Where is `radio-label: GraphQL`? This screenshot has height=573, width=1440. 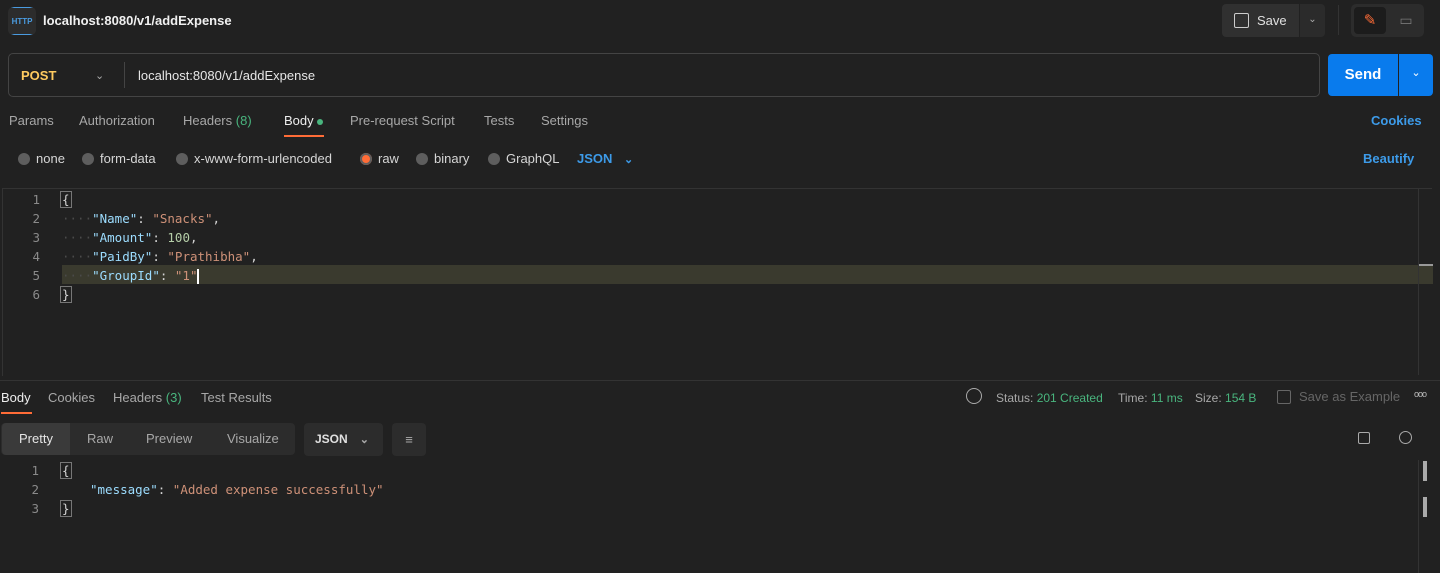
radio-label: GraphQL is located at coordinates (533, 158).